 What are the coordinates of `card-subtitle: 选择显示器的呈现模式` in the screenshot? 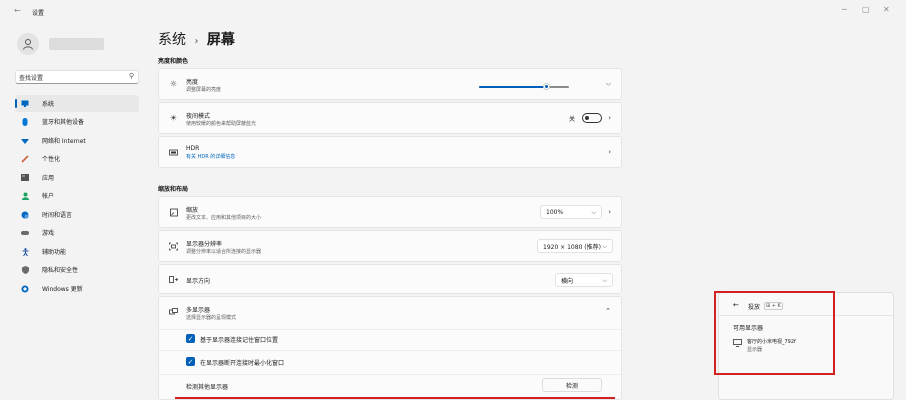 It's located at (211, 318).